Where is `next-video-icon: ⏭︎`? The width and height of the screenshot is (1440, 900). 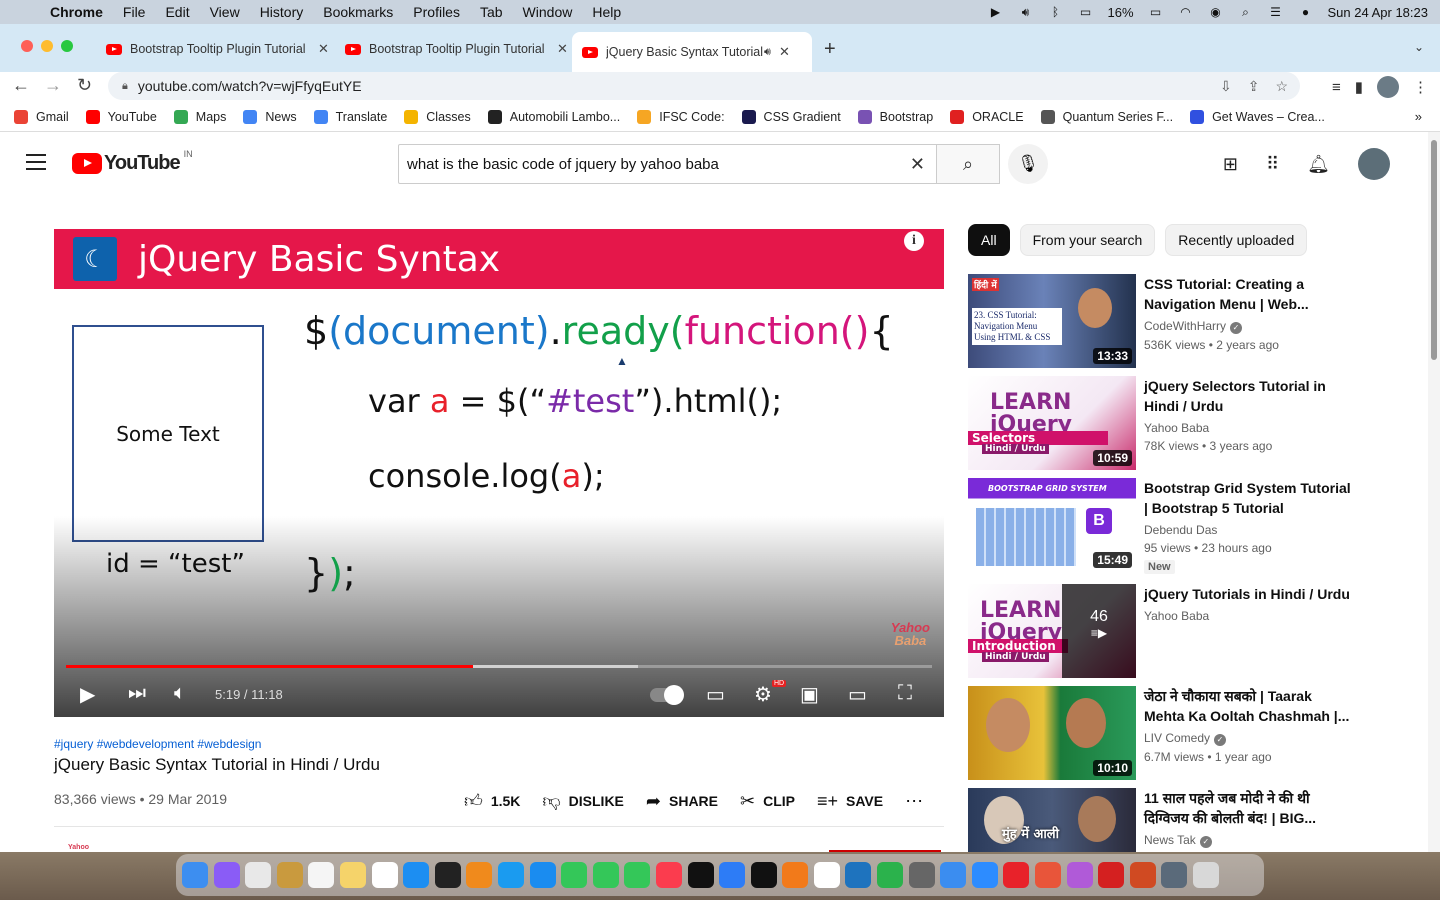 next-video-icon: ⏭︎ is located at coordinates (137, 693).